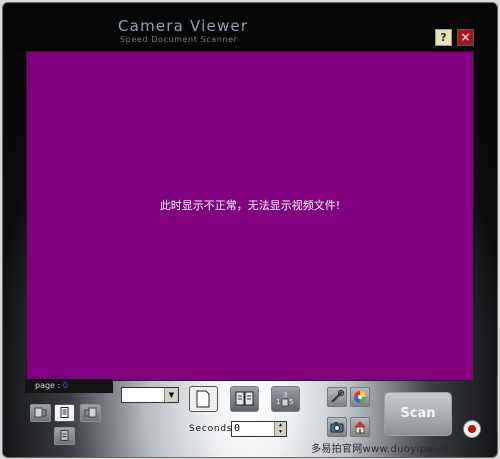 The image size is (500, 459). I want to click on preview-error-message: 此时显示不正常，无法显示视频文件!, so click(250, 205).